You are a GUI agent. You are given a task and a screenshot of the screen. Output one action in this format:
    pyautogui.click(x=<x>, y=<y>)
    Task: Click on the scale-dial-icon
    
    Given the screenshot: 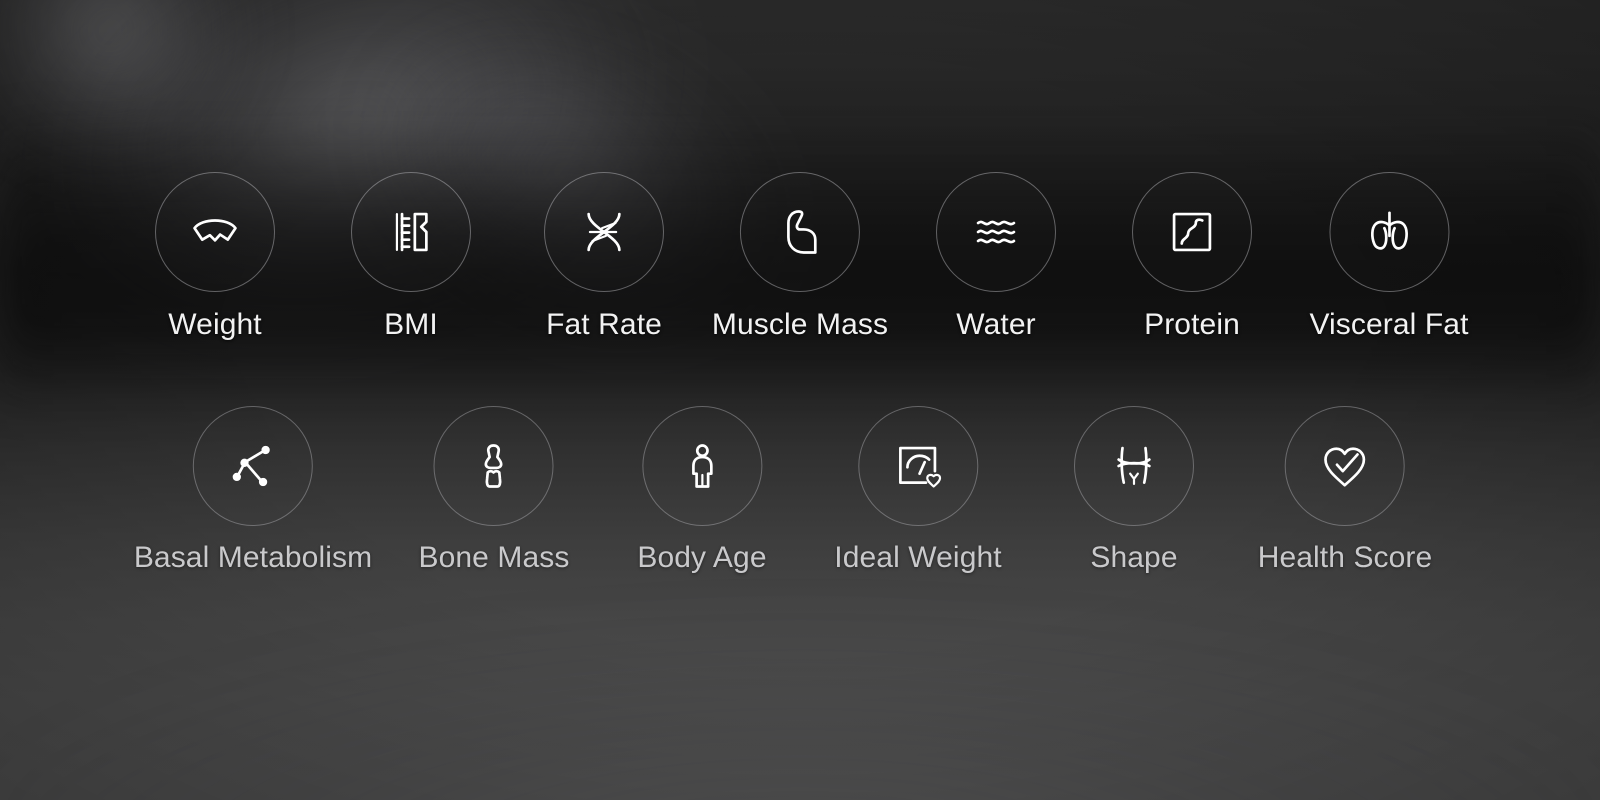 What is the action you would take?
    pyautogui.click(x=215, y=232)
    